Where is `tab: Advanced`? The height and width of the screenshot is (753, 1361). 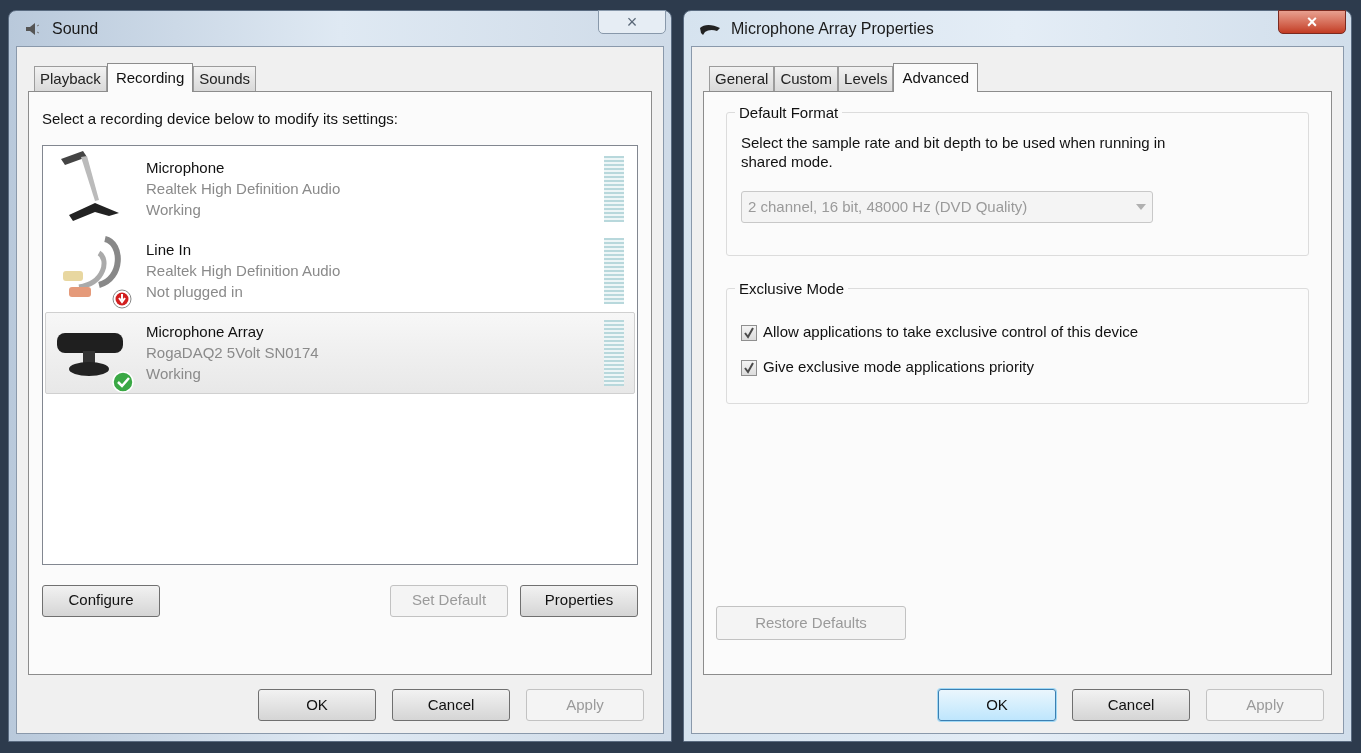
tab: Advanced is located at coordinates (936, 77).